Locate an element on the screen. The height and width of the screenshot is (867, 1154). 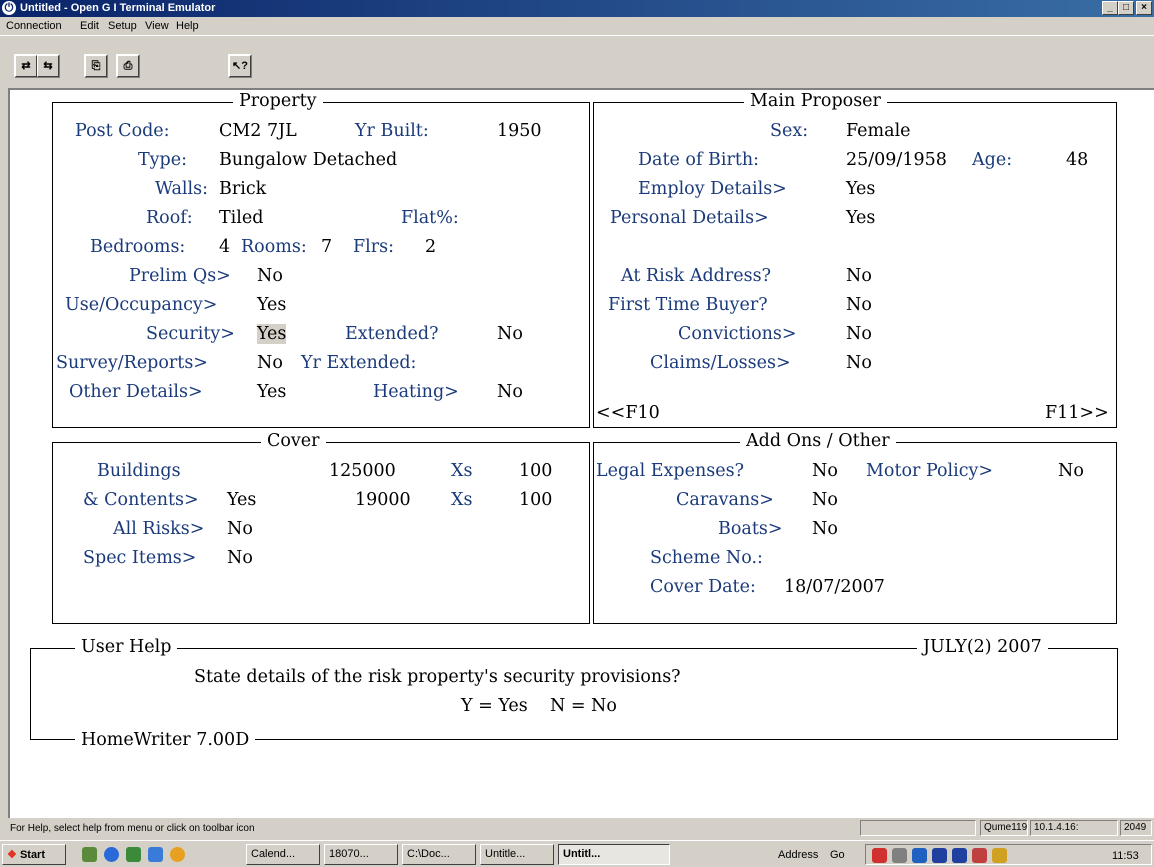
flat-percent-label: Flat%: is located at coordinates (430, 218).